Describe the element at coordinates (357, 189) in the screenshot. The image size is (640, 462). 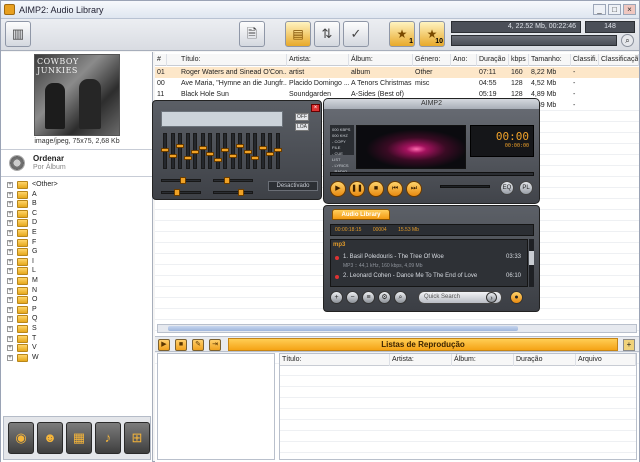
I see `pause-icon: ❚❚` at that location.